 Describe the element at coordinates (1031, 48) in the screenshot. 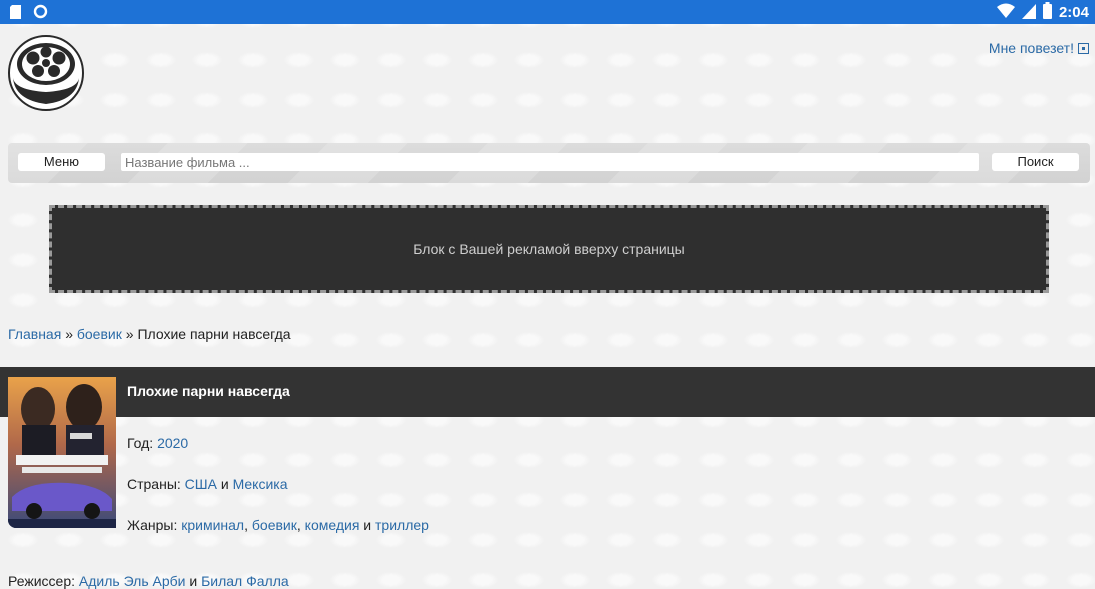

I see `lucky-link-label: Мне повезет!` at that location.